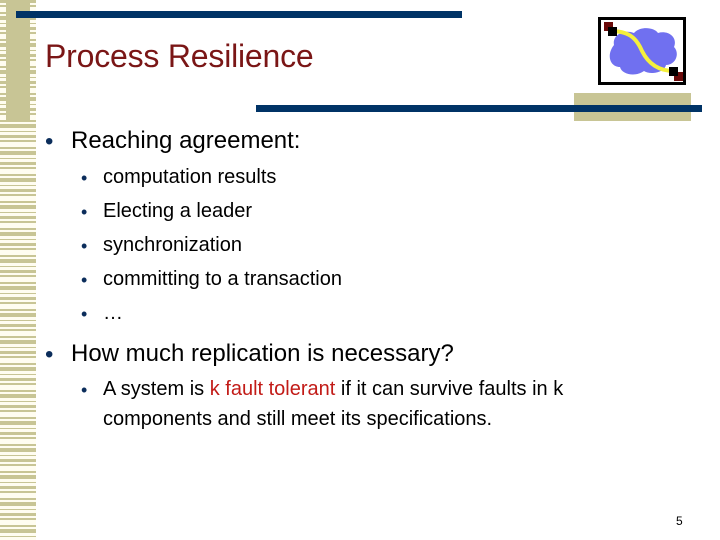  I want to click on top-rule-line, so click(239, 14).